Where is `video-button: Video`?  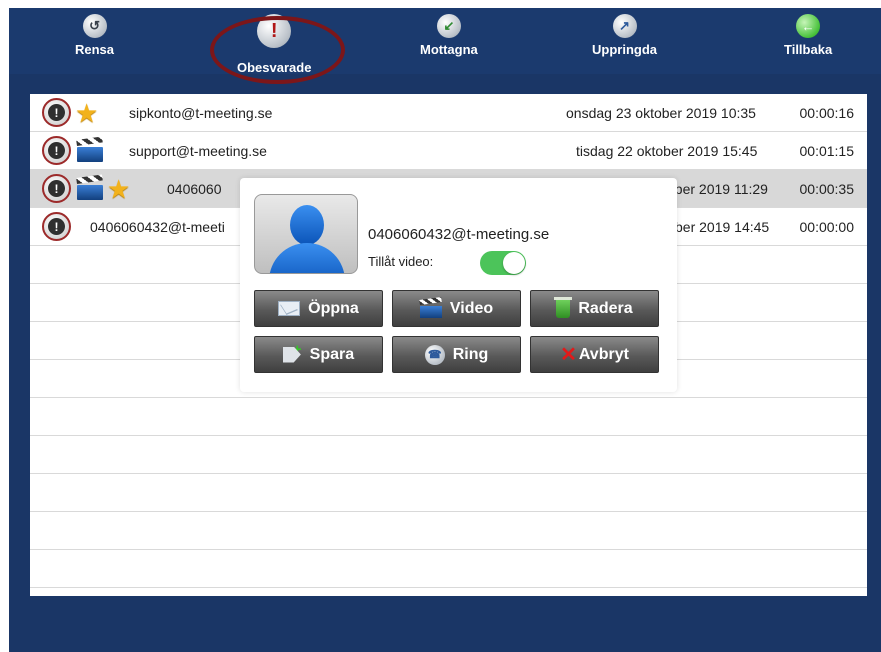 video-button: Video is located at coordinates (456, 308).